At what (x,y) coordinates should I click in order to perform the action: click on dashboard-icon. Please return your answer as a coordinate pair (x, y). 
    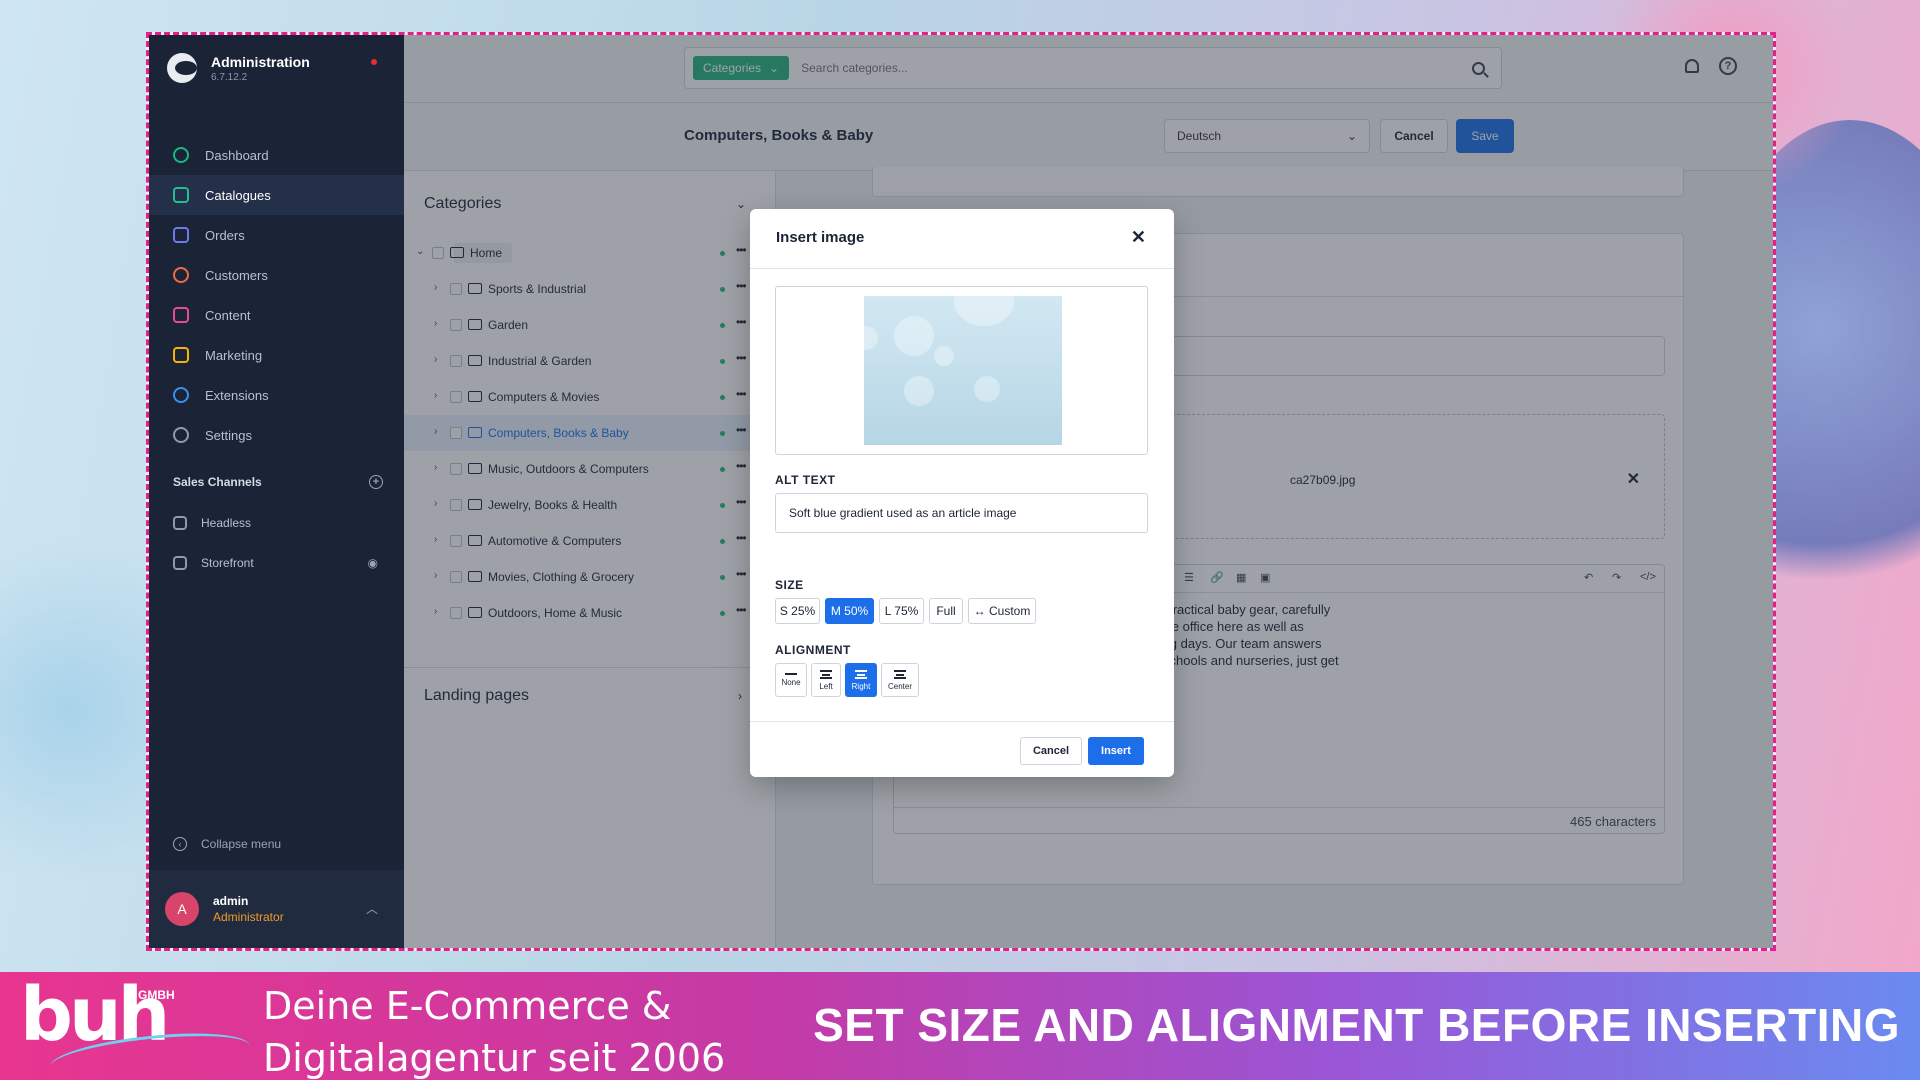
    Looking at the image, I should click on (181, 155).